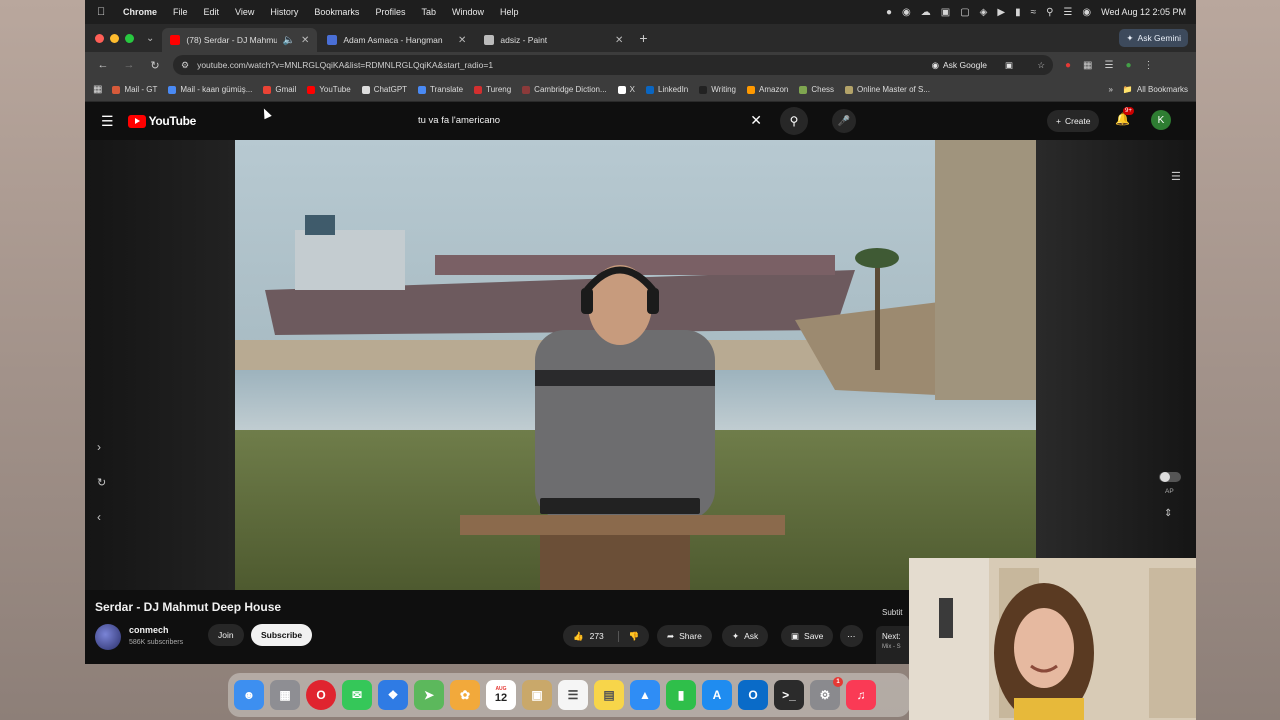 The height and width of the screenshot is (720, 1280). I want to click on all-bookmarks-button: 📁 All Bookmarks, so click(1155, 89).